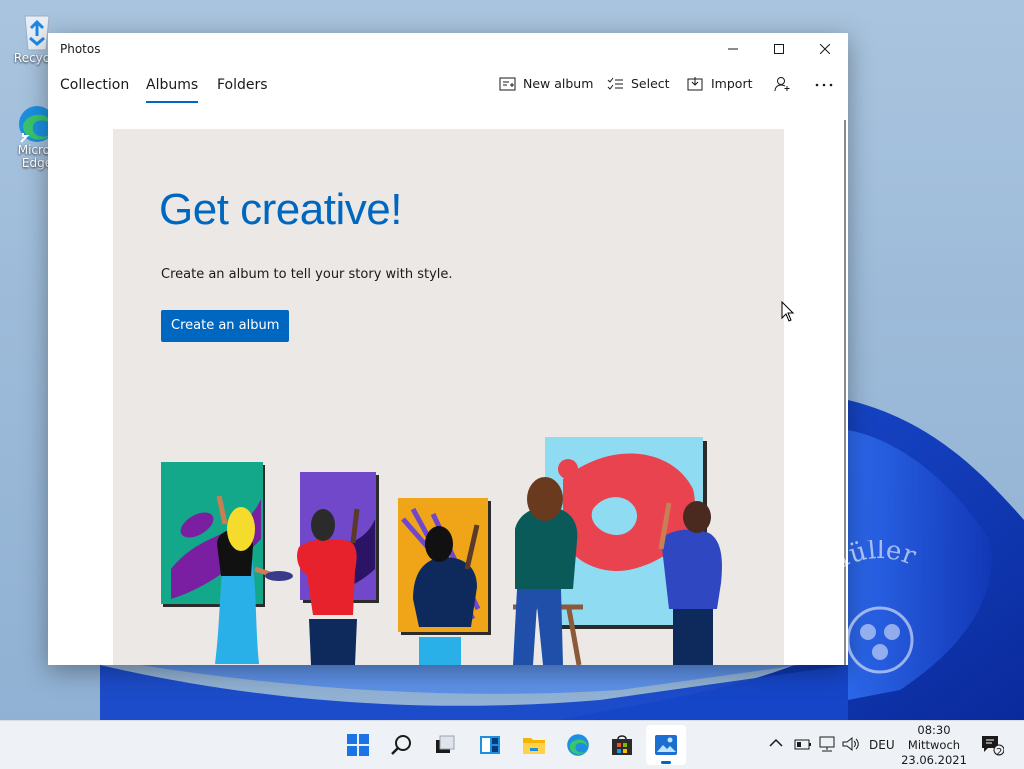 The height and width of the screenshot is (769, 1024). I want to click on tab-collection: Collection, so click(94, 85).